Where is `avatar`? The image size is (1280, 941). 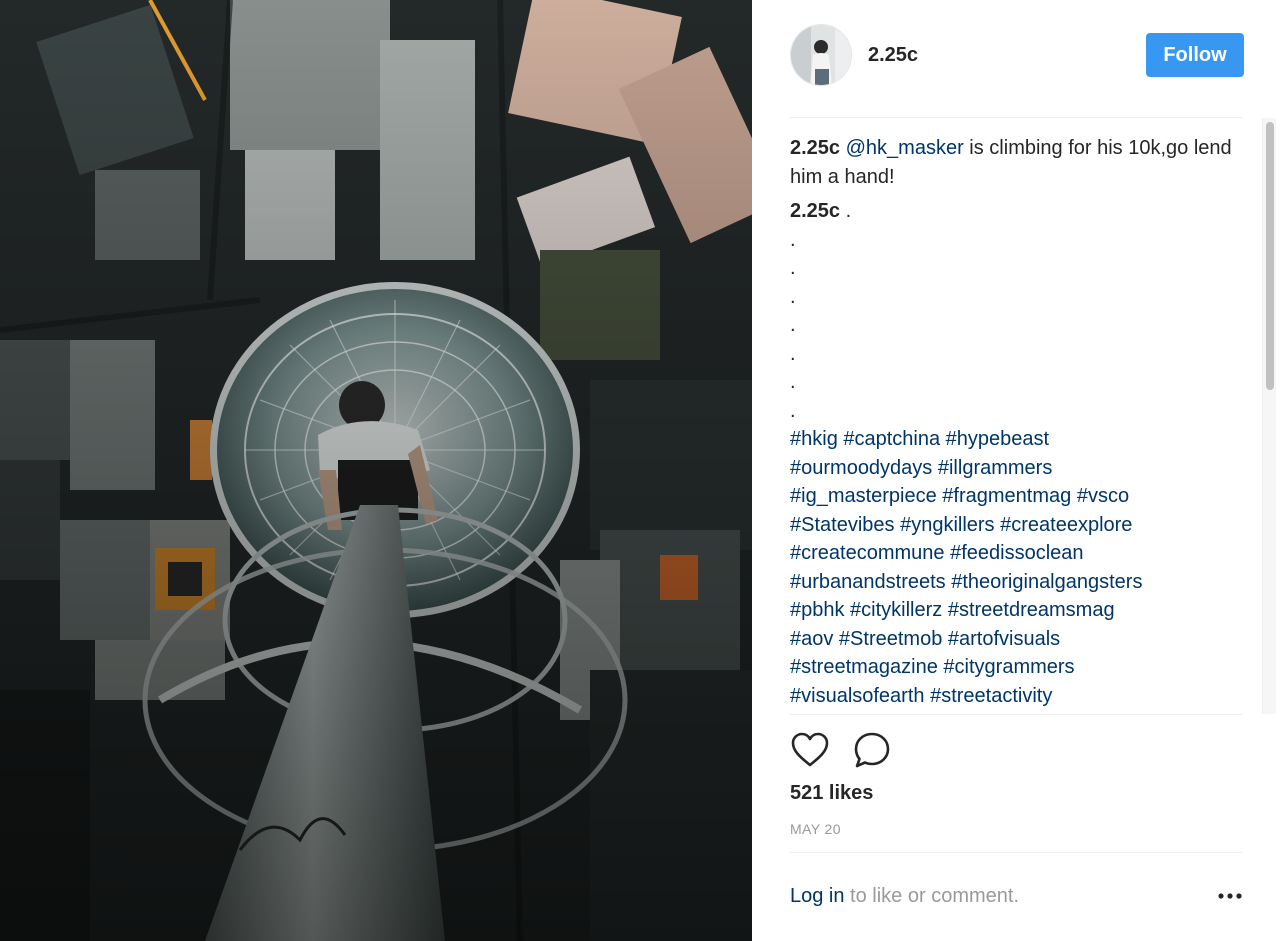
avatar is located at coordinates (821, 55).